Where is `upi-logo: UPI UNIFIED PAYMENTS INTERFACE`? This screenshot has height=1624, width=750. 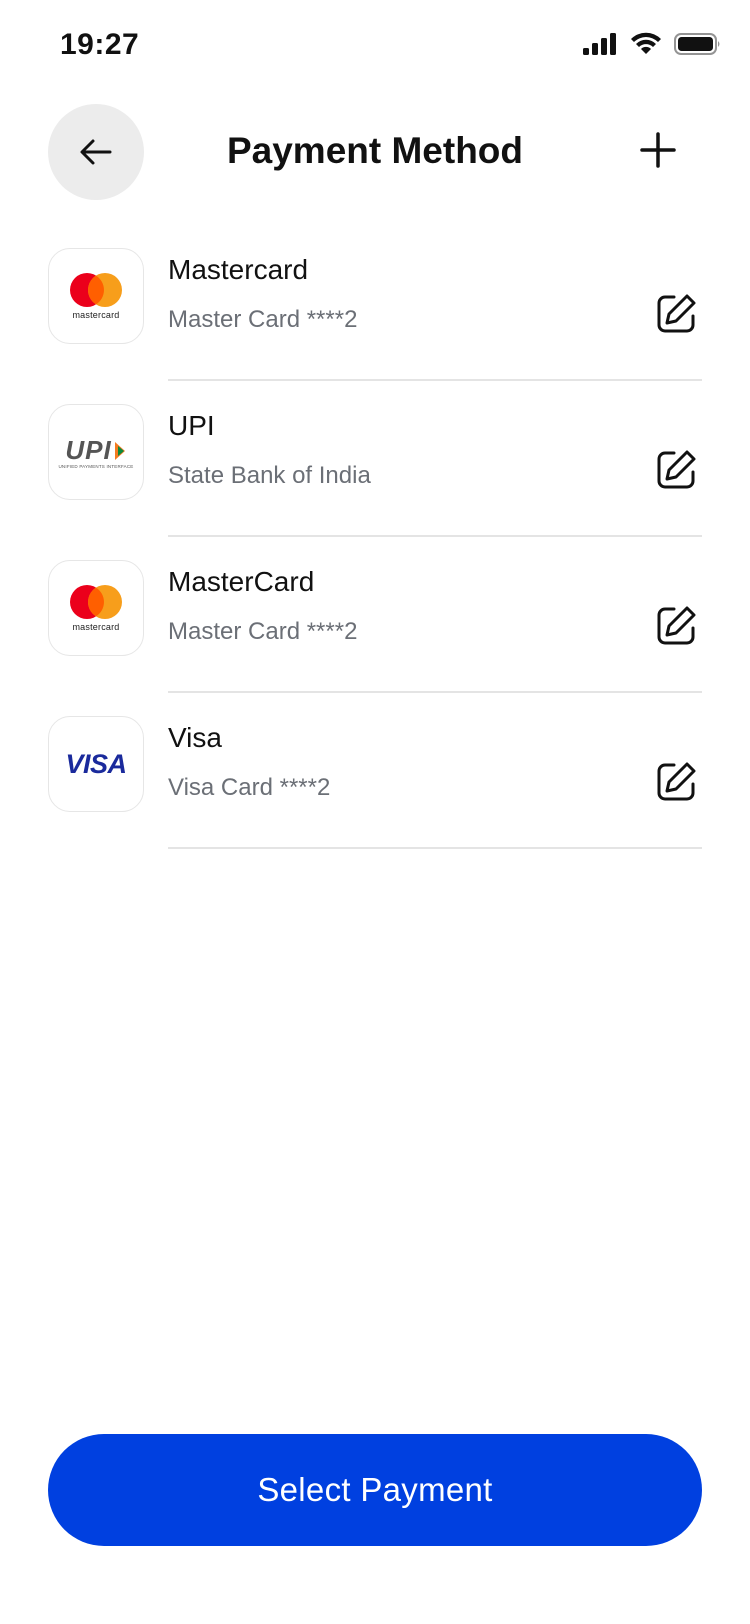
upi-logo: UPI UNIFIED PAYMENTS INTERFACE is located at coordinates (96, 452).